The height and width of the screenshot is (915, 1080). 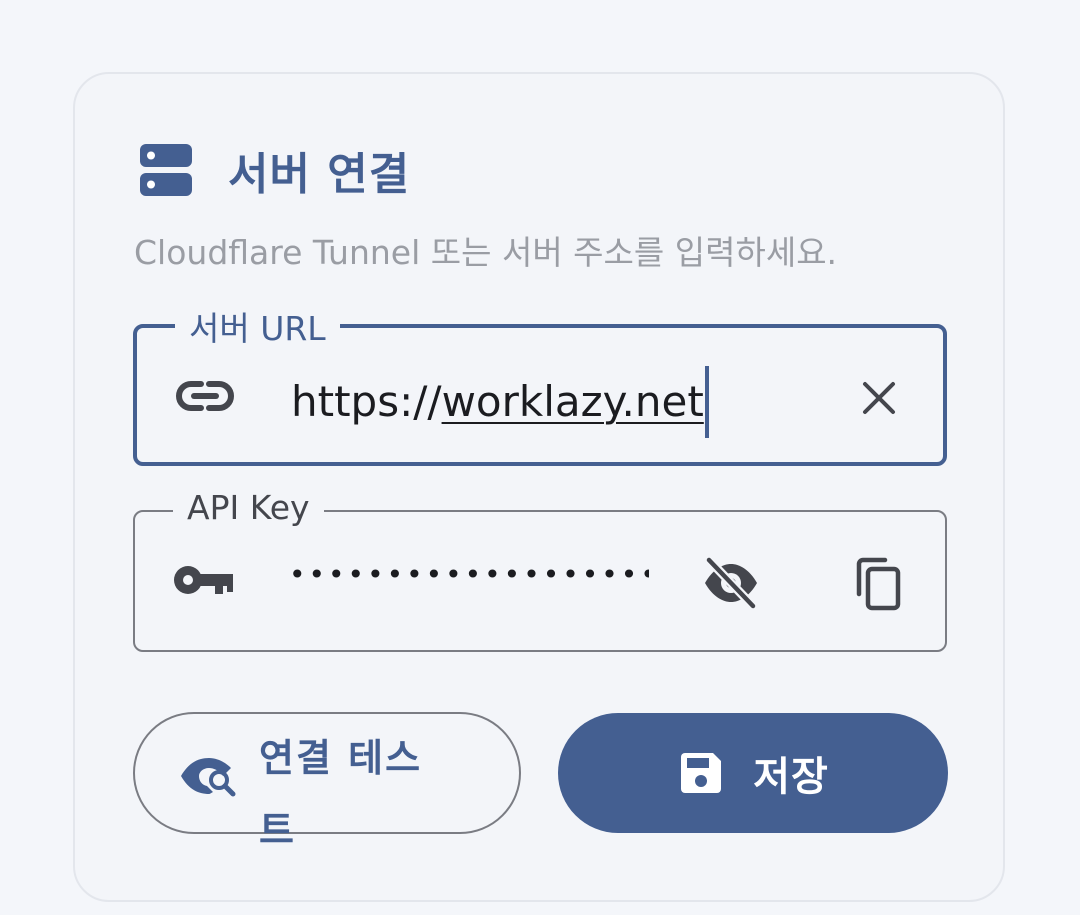 What do you see at coordinates (486, 252) in the screenshot?
I see `card-subtitle: Cloudflare Tunnel 또는 서버 주소를 입력하세요.` at bounding box center [486, 252].